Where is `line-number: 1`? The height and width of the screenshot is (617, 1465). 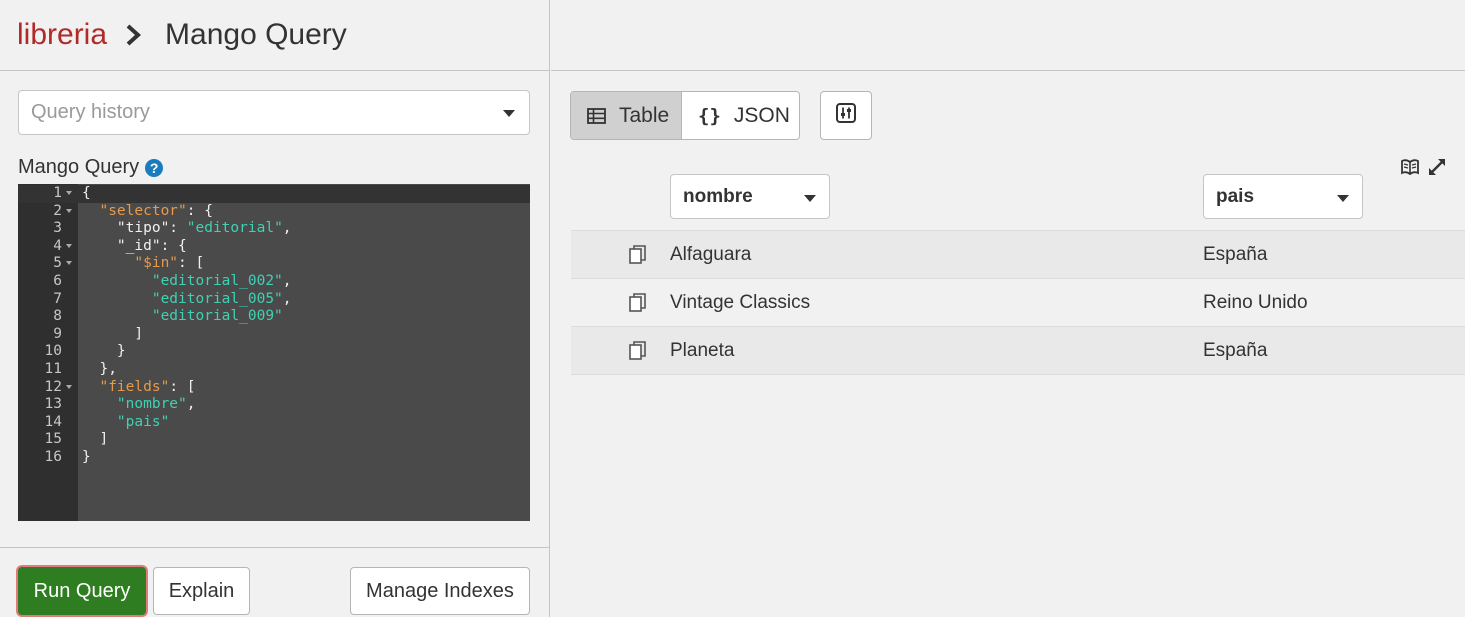
line-number: 1 is located at coordinates (57, 193).